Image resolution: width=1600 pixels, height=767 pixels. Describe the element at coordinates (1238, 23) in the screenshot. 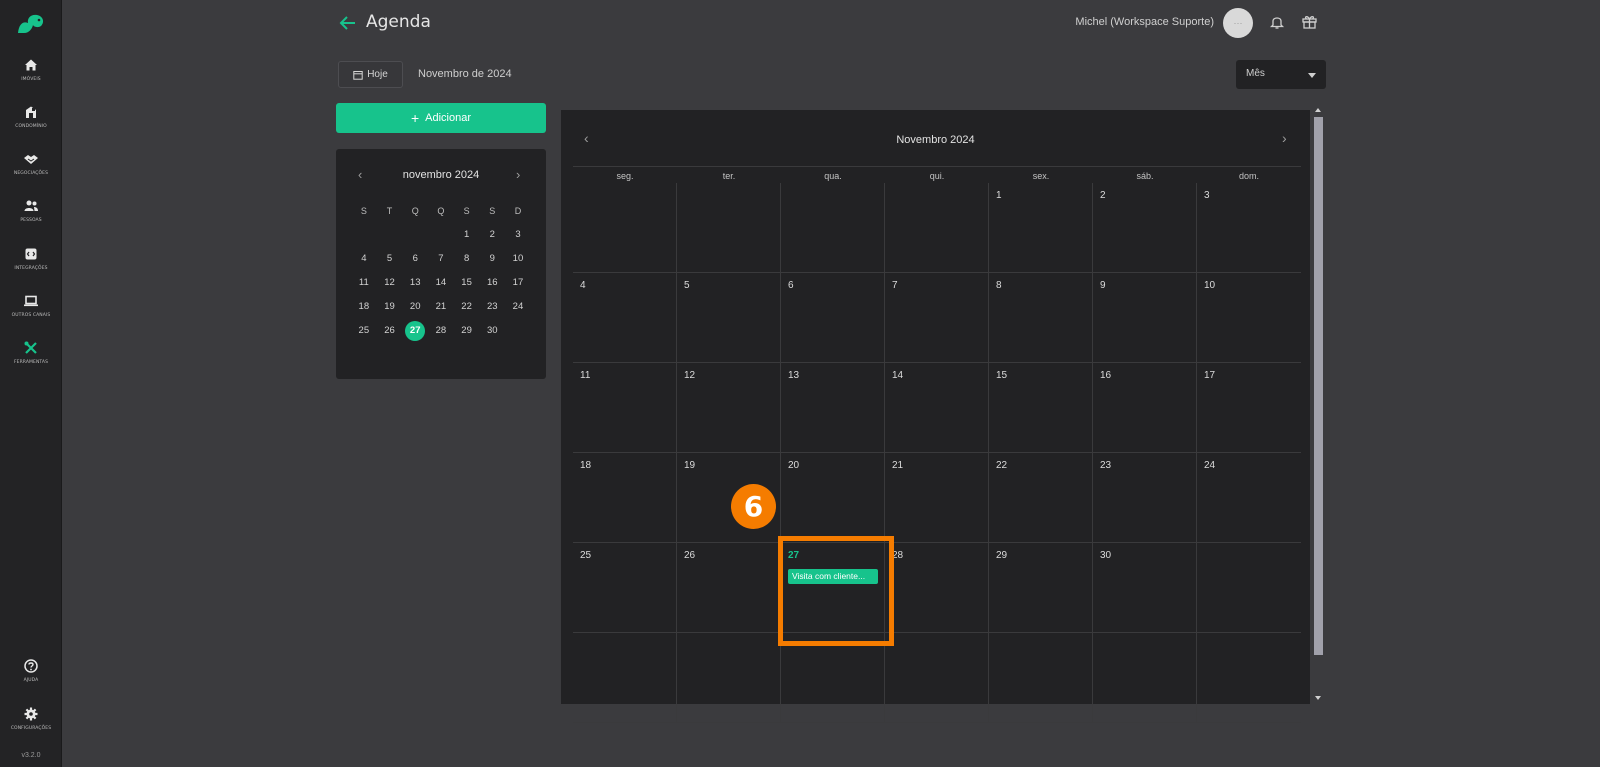

I see `avatar: ···` at that location.